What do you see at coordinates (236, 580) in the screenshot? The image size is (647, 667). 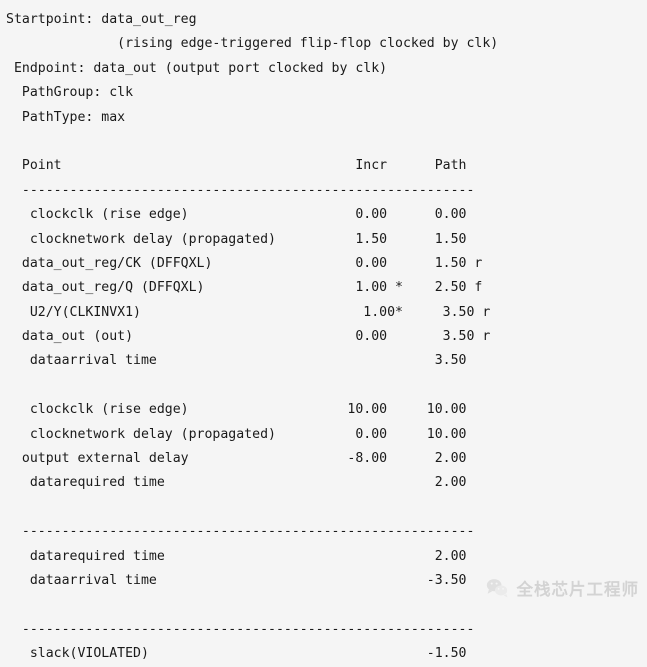 I see `summary-arrival-row: dataarrival time -3.50` at bounding box center [236, 580].